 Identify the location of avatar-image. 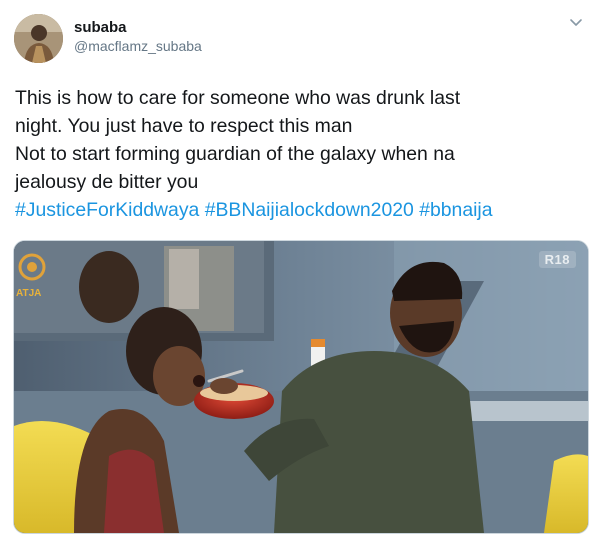
(38, 38).